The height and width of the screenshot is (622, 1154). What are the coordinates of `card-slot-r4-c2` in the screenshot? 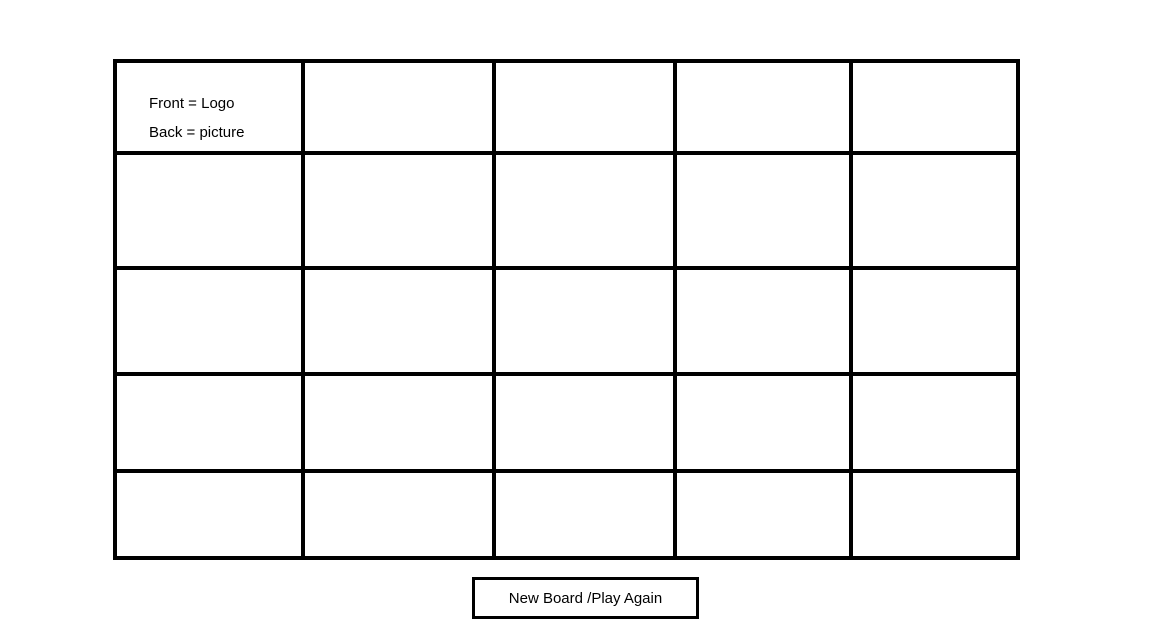 It's located at (398, 422).